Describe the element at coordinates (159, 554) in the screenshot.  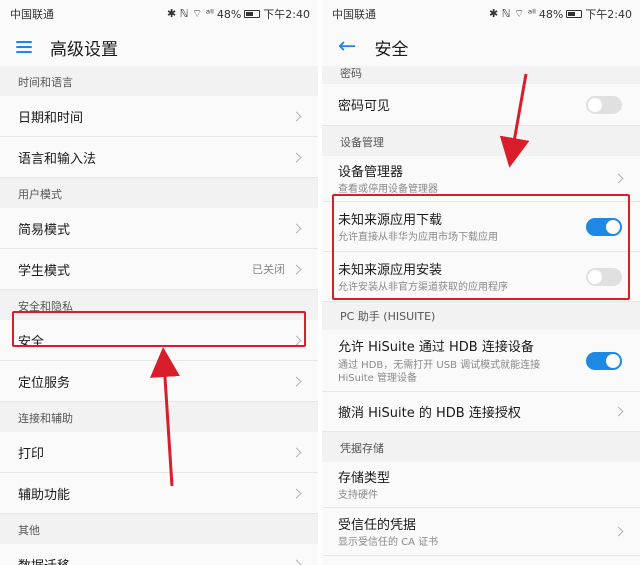
I see `settings-item-data-migration: 数据迁移` at that location.